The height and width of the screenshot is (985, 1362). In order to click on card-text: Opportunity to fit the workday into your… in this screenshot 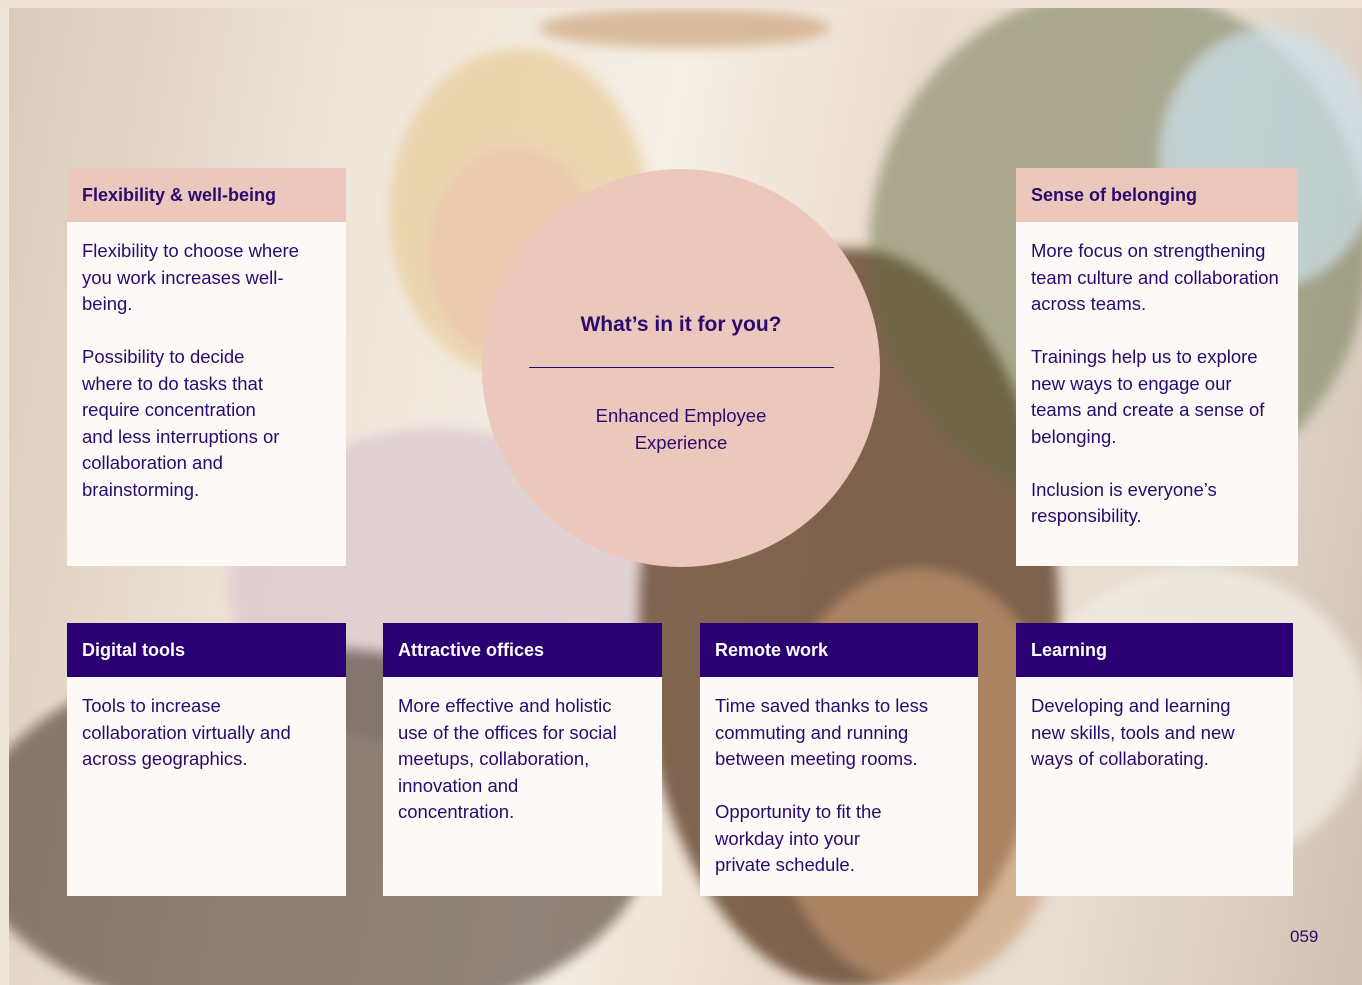, I will do `click(798, 838)`.